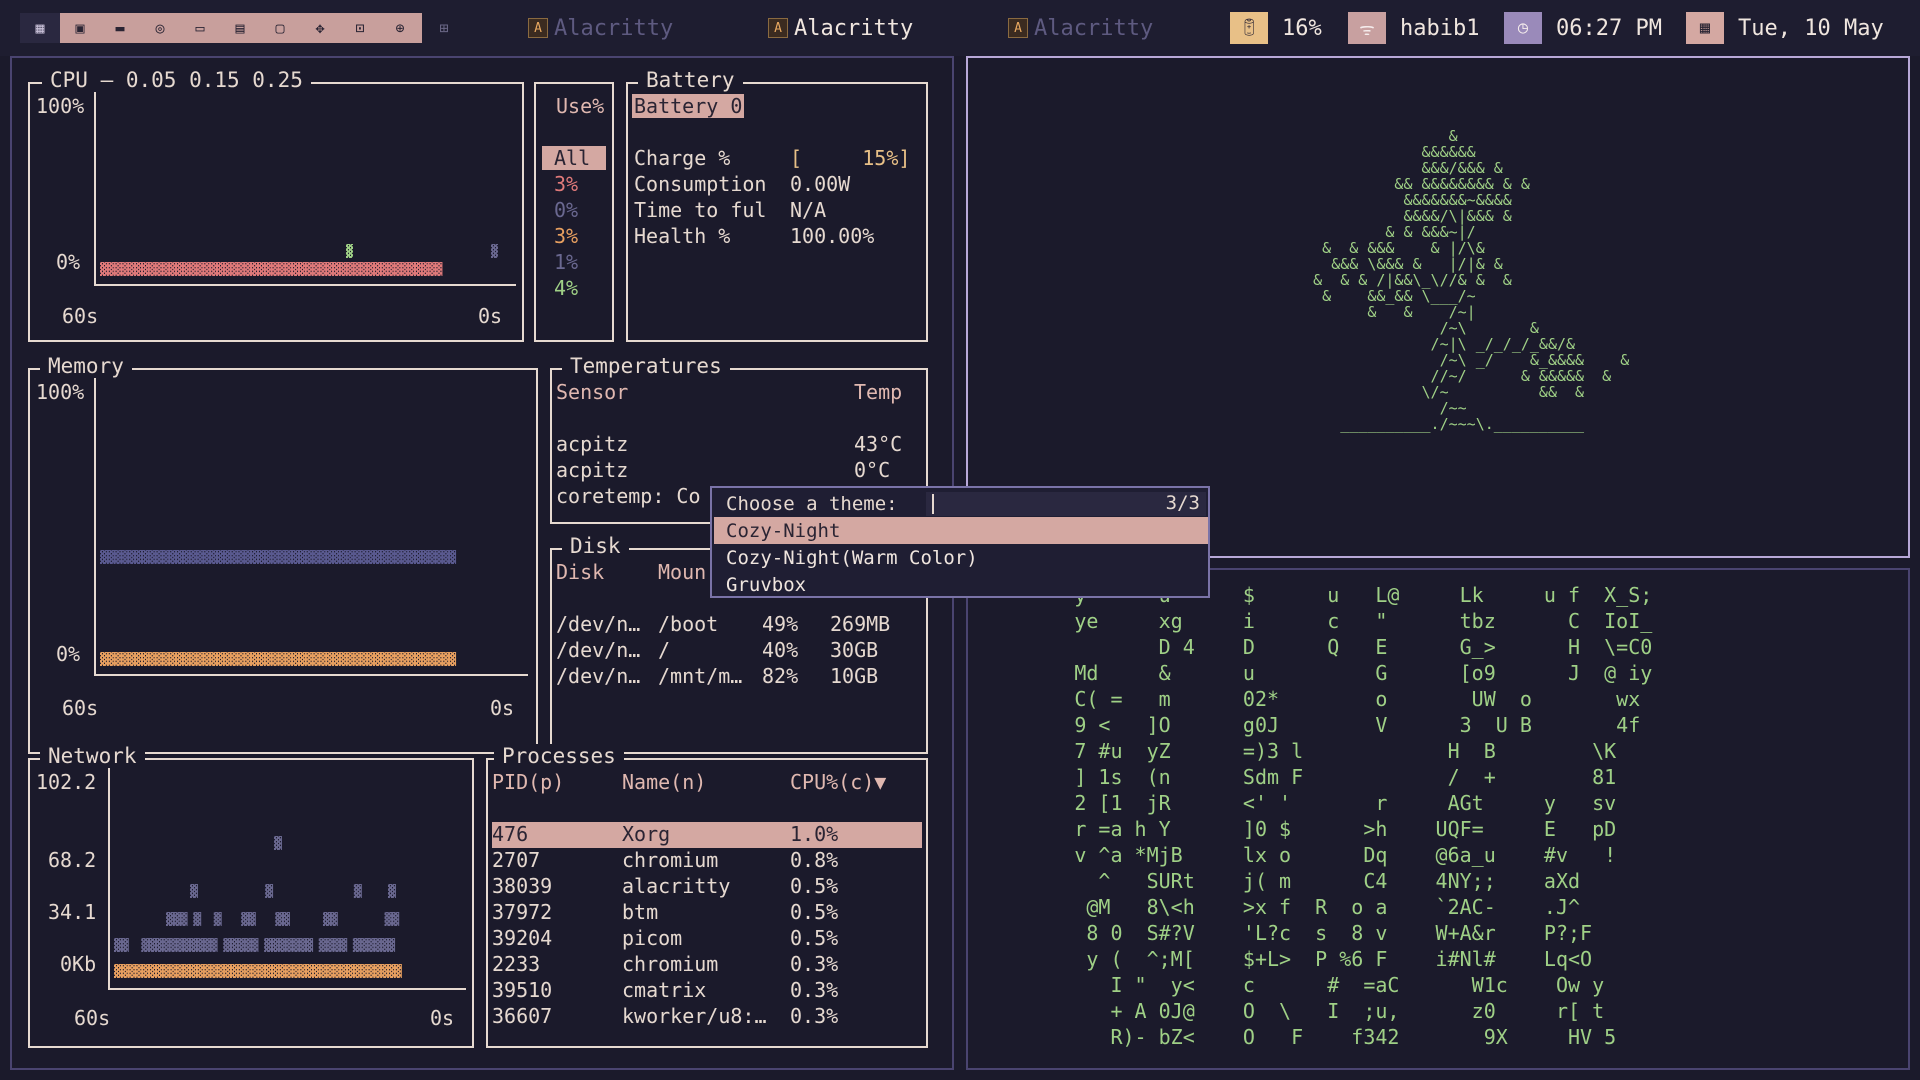  What do you see at coordinates (961, 530) in the screenshot?
I see `theme-option-cozy-night: Cozy-Night` at bounding box center [961, 530].